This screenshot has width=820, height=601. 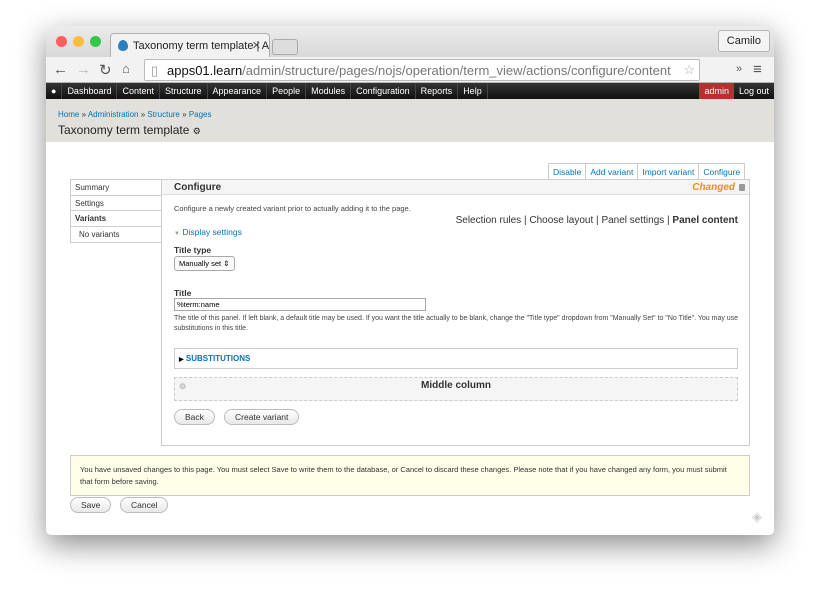 I want to click on edit-pencil-icon: ◈, so click(x=757, y=517).